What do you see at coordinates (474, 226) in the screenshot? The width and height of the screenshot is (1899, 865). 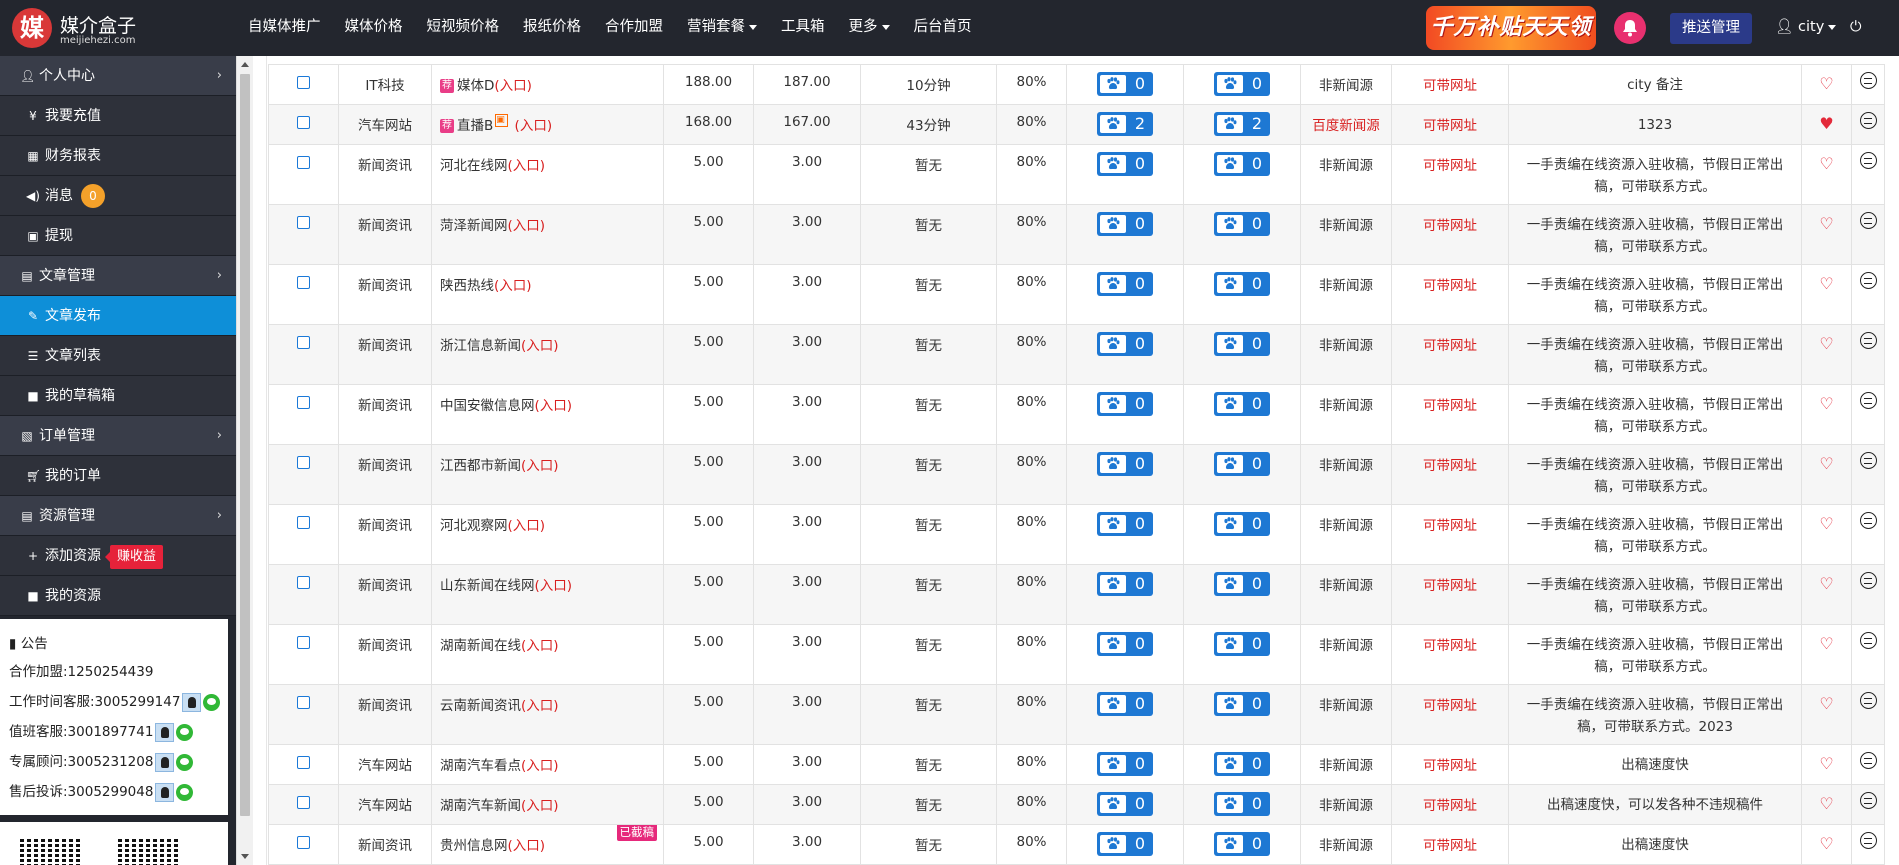 I see `media-name: 菏泽新闻网` at bounding box center [474, 226].